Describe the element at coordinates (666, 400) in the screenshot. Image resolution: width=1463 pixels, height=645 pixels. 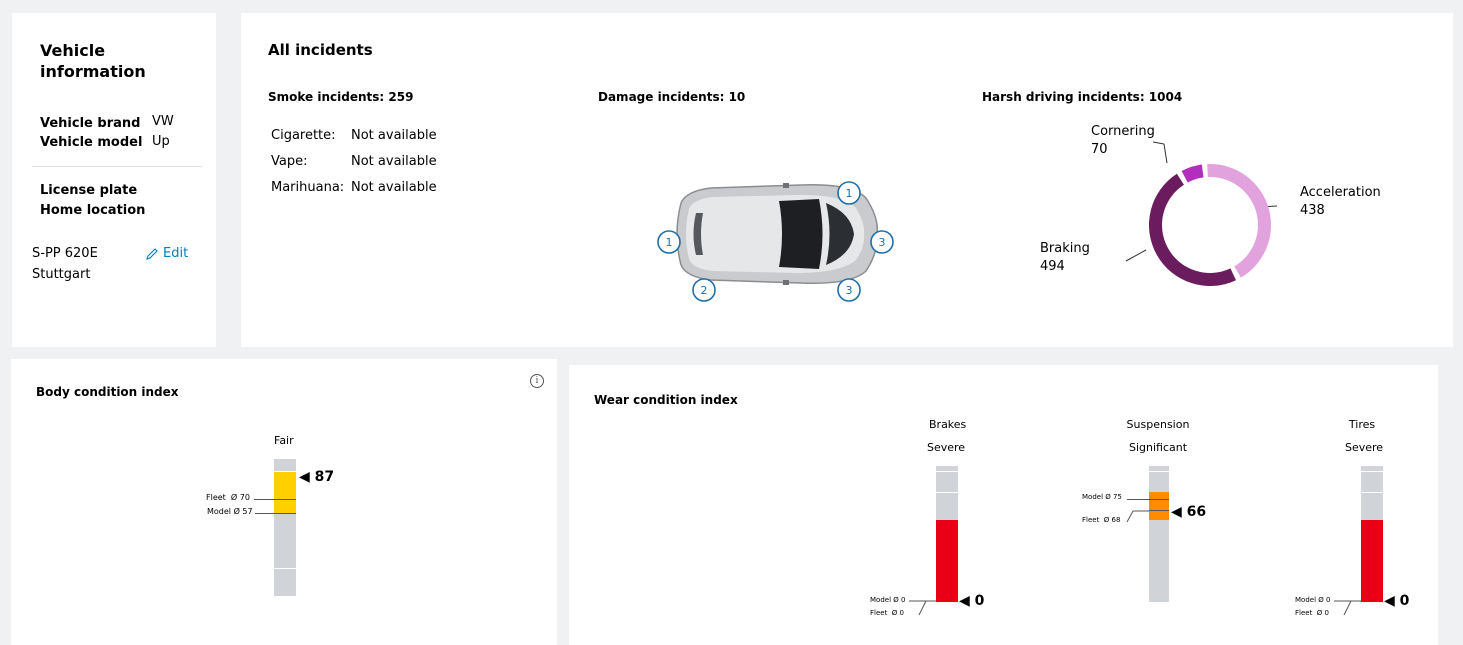
I see `wear-condition-title: Wear condition index` at that location.